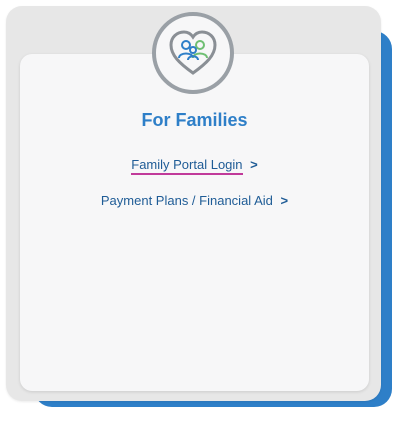  I want to click on family-badge, so click(193, 53).